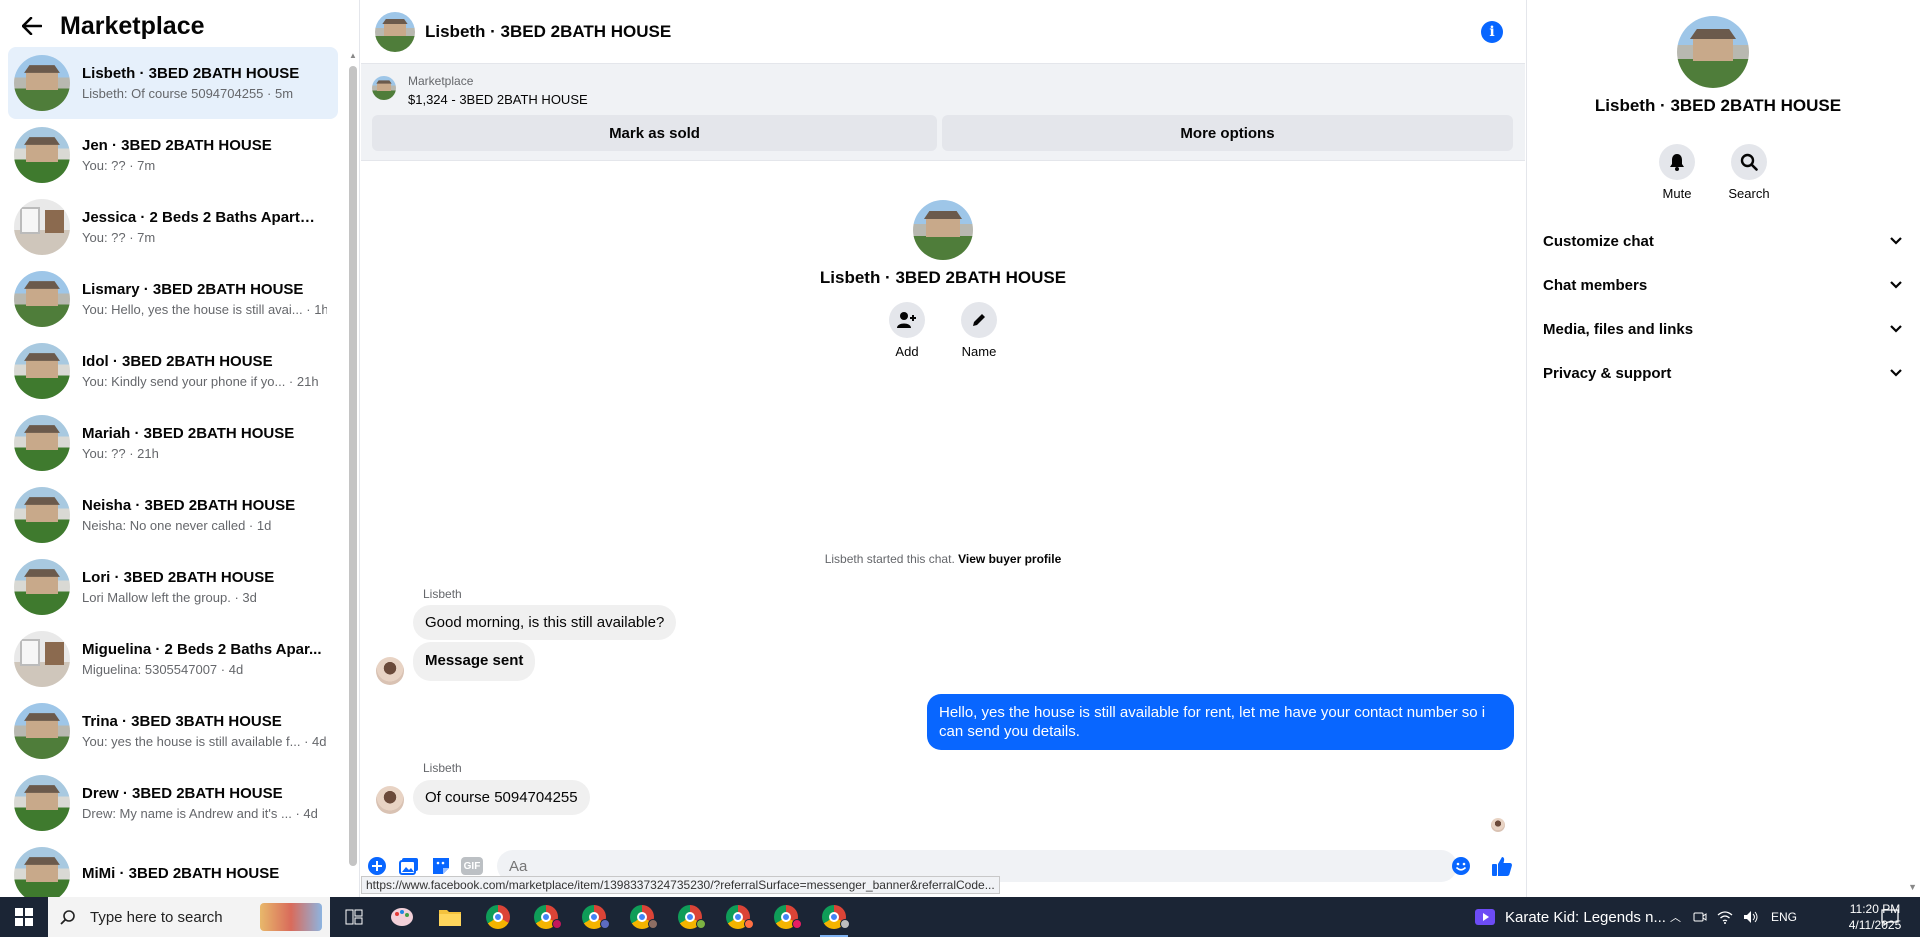 This screenshot has width=1920, height=937. What do you see at coordinates (1700, 917) in the screenshot?
I see `meet-now-icon` at bounding box center [1700, 917].